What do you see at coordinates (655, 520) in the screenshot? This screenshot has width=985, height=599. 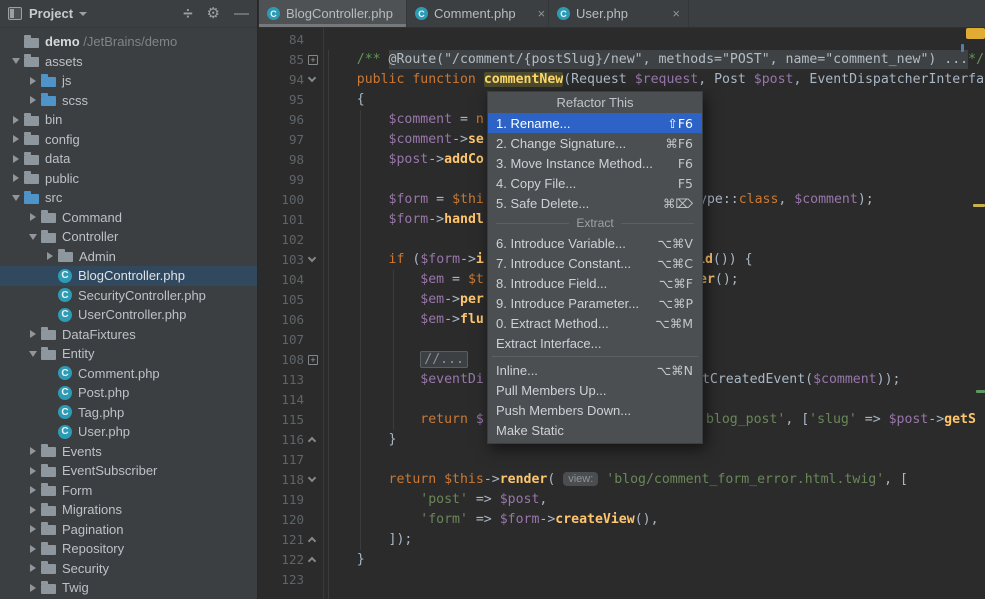 I see `code-line-120: 'form' => $form->createView(),` at bounding box center [655, 520].